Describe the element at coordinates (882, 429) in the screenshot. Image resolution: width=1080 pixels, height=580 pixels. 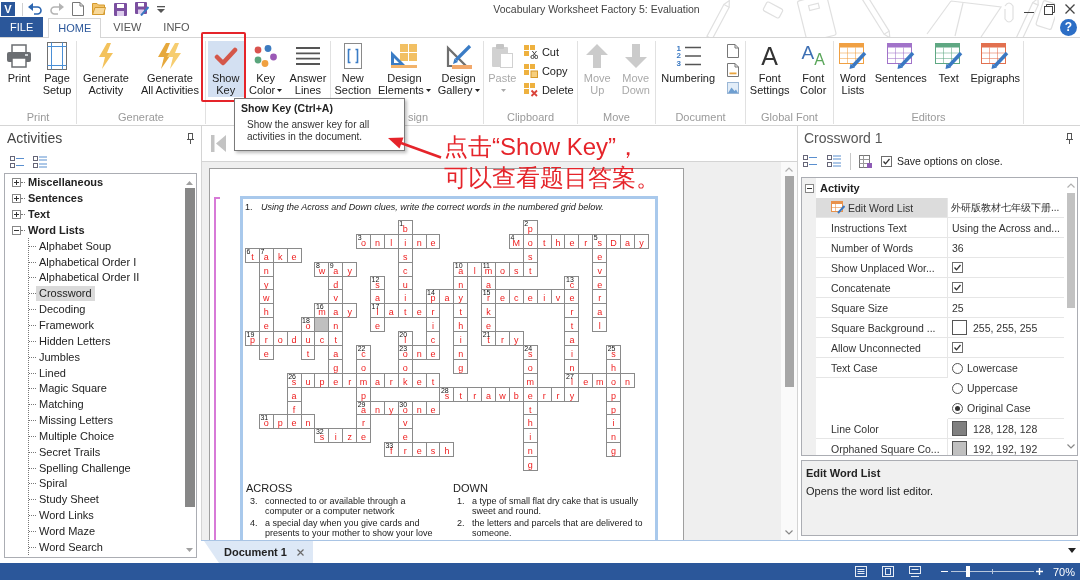
I see `property-label: Line Color` at that location.